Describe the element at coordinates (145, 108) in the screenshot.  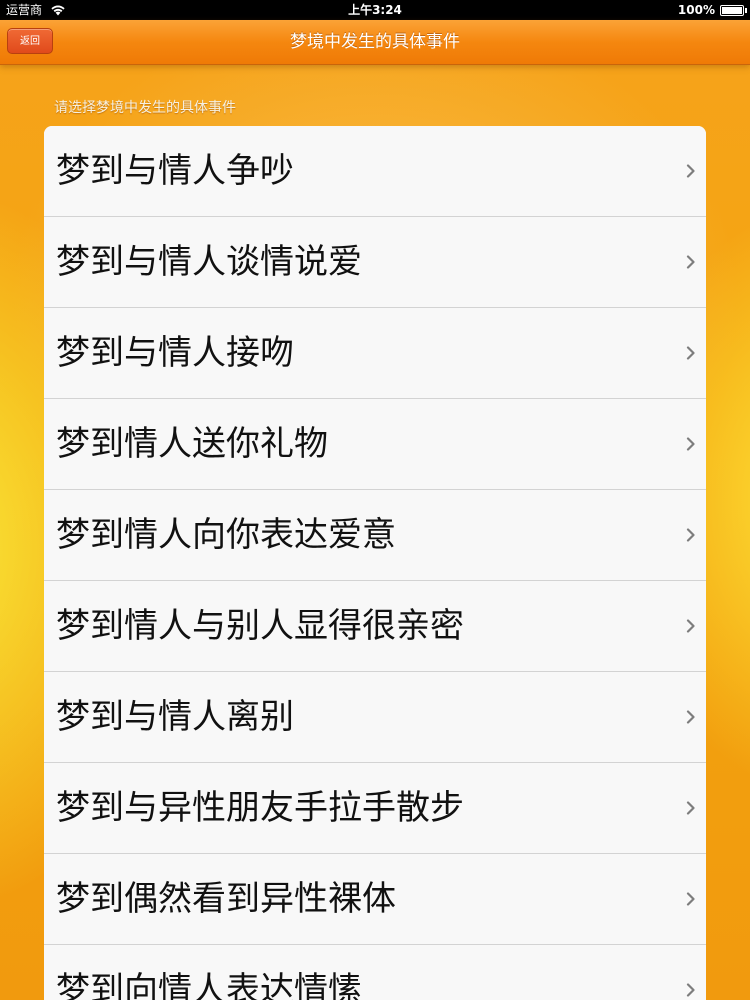
I see `section-header: 请选择梦境中发生的具体事件` at that location.